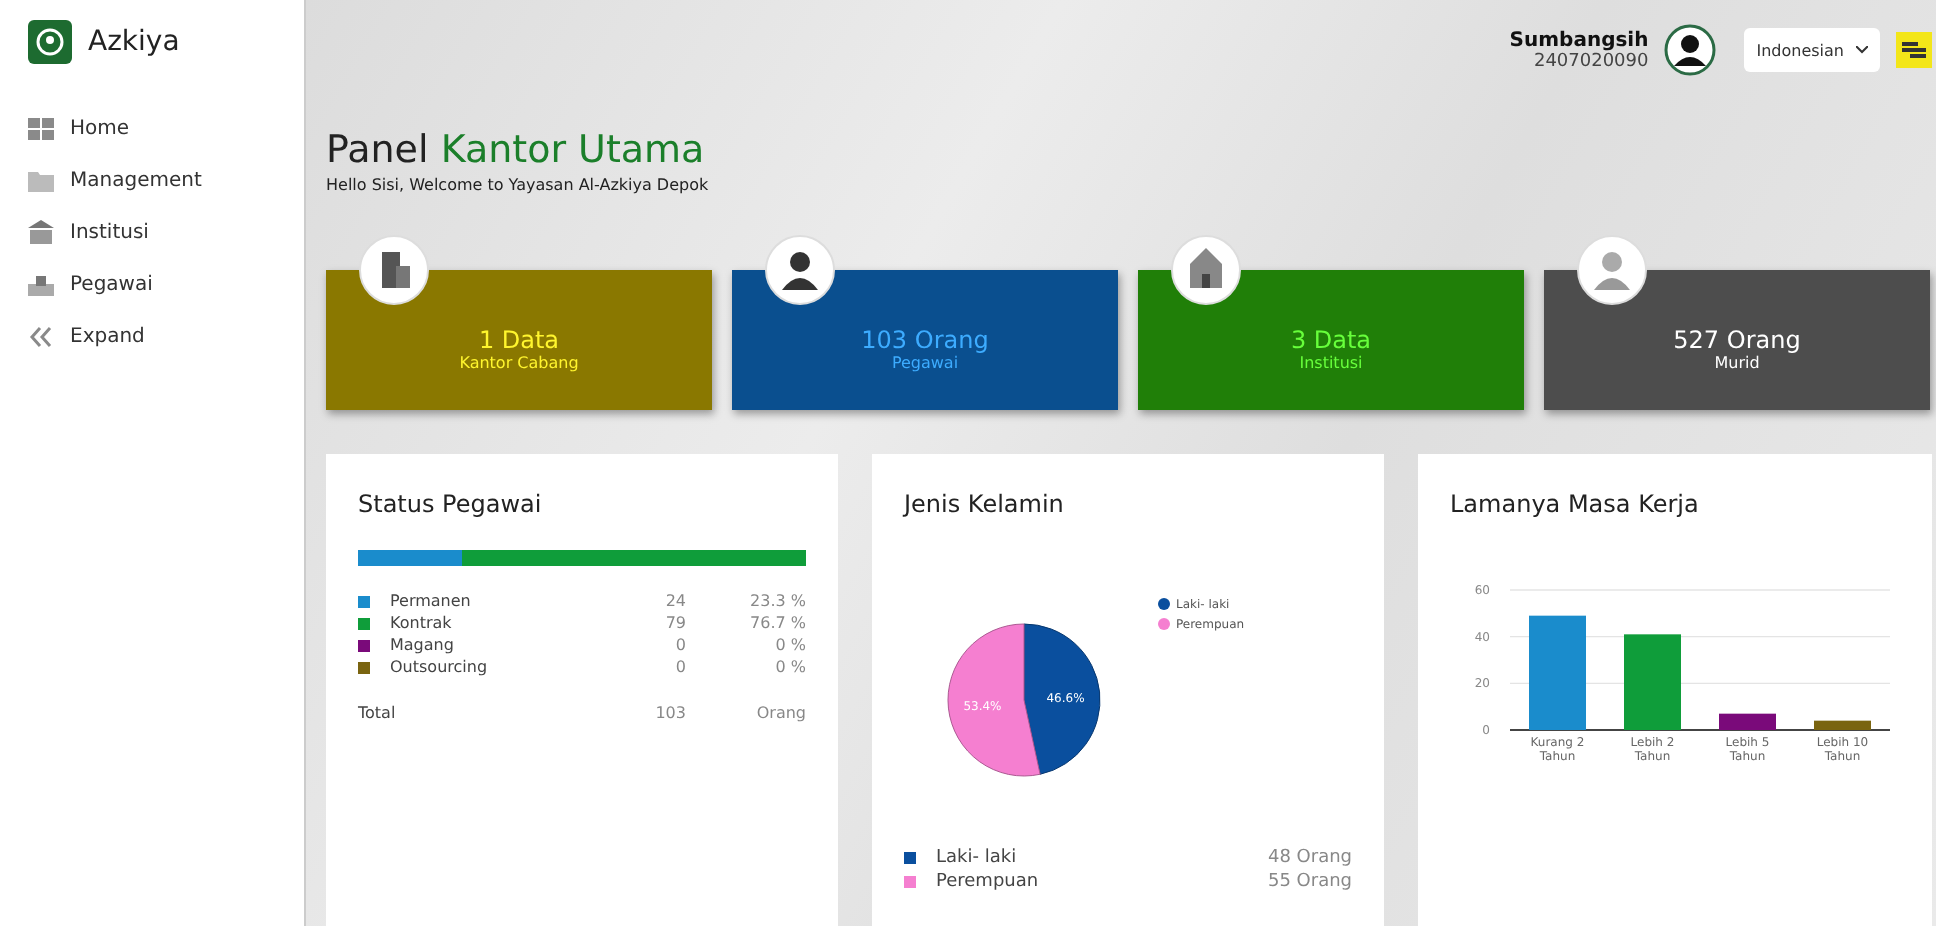 The height and width of the screenshot is (926, 1936). I want to click on status-percent: 23.3 %, so click(777, 601).